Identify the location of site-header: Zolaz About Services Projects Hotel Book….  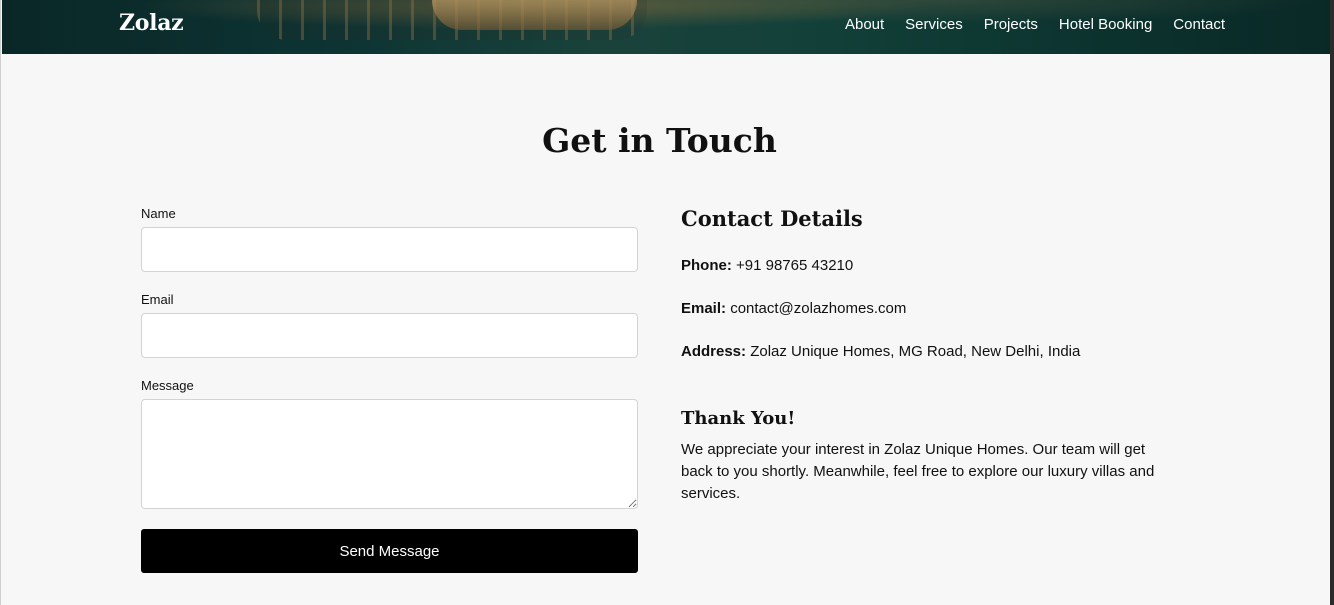
(666, 27).